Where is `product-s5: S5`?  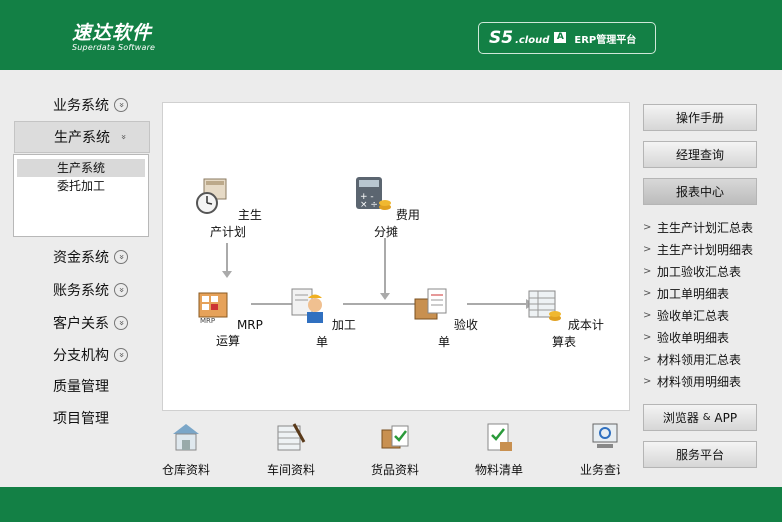
product-s5: S5 is located at coordinates (501, 38).